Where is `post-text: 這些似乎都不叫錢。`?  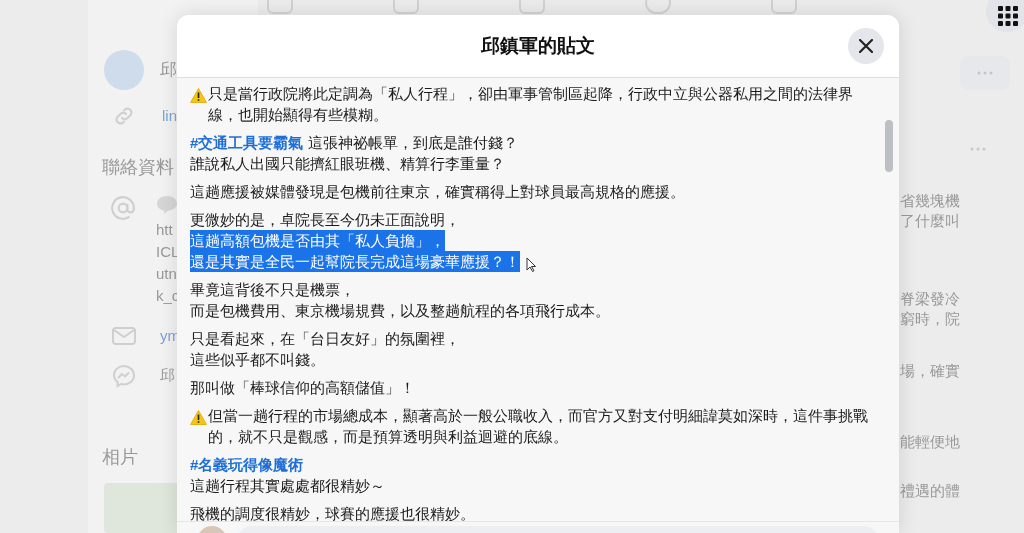
post-text: 這些似乎都不叫錢。 is located at coordinates (257, 360).